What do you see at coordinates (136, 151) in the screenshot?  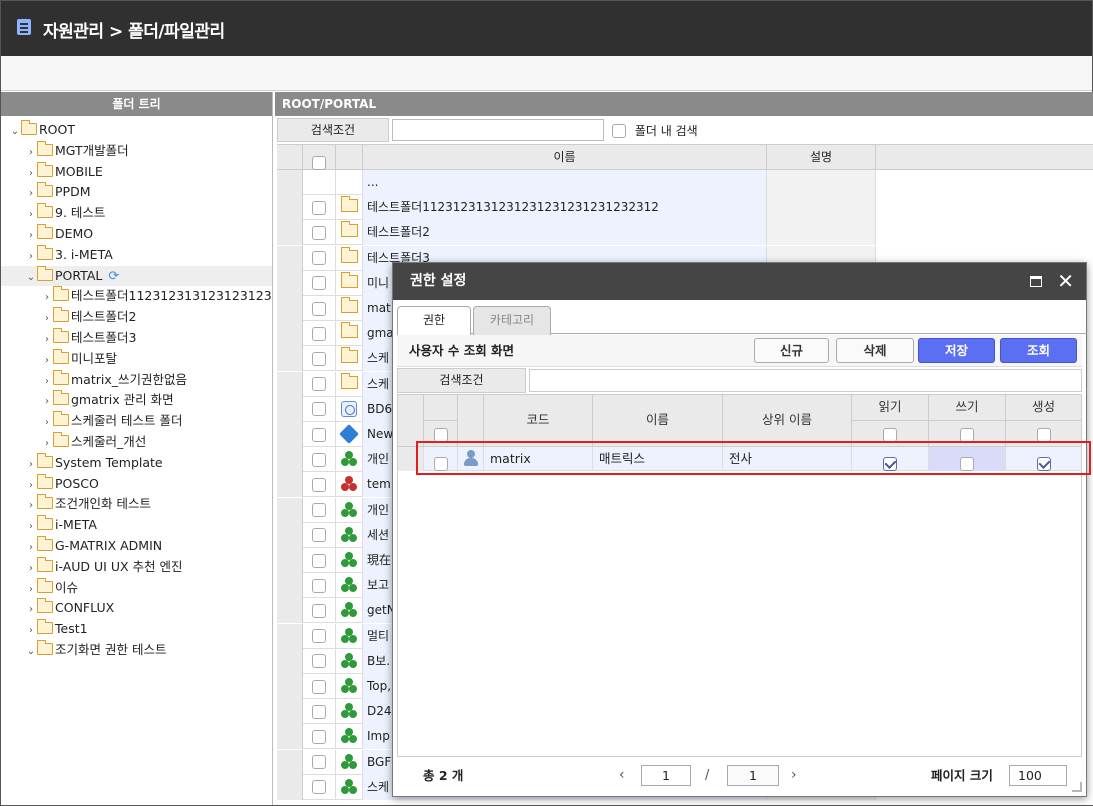 I see `tree-item: › MGT개발폴더` at bounding box center [136, 151].